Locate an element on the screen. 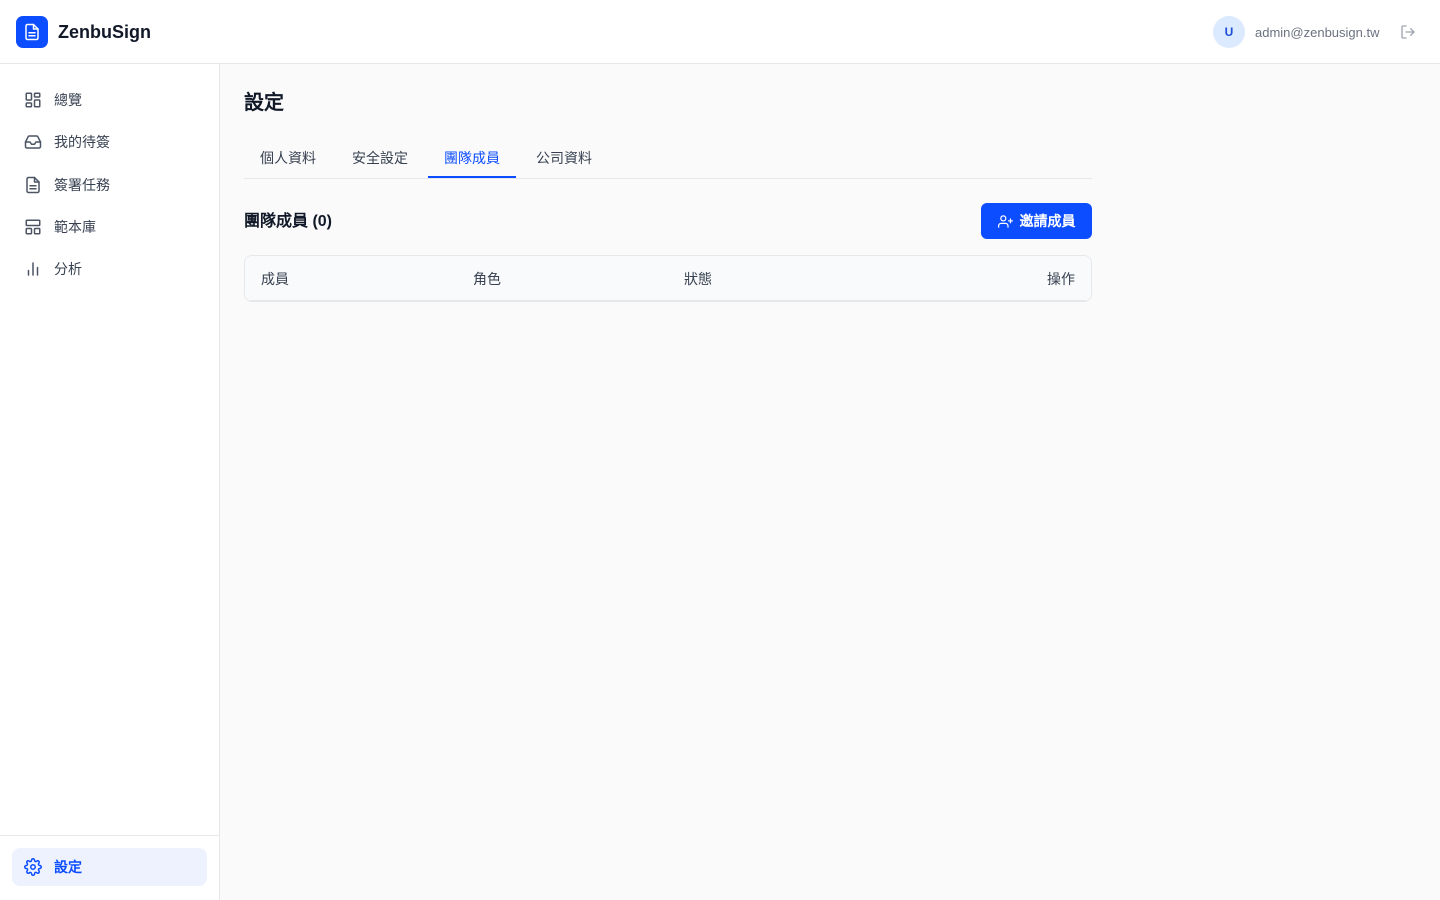  tab-security: 安全設定 is located at coordinates (380, 160).